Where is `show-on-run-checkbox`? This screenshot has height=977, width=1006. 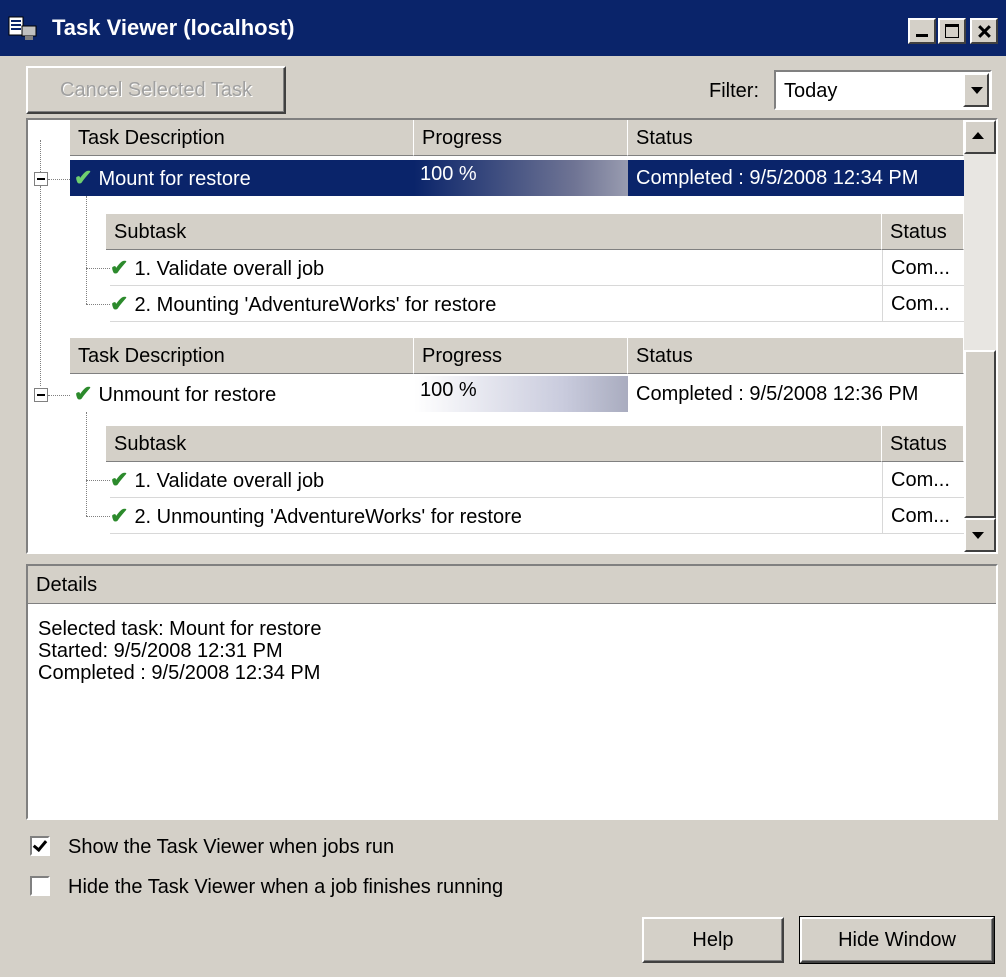
show-on-run-checkbox is located at coordinates (40, 846).